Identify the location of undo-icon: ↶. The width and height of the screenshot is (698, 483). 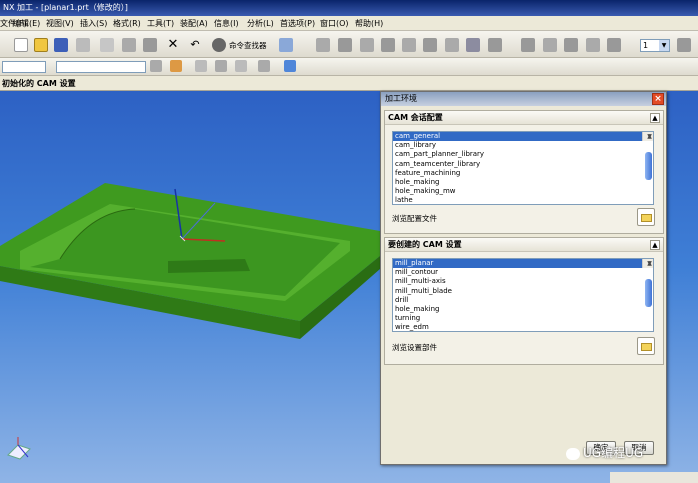
(195, 45).